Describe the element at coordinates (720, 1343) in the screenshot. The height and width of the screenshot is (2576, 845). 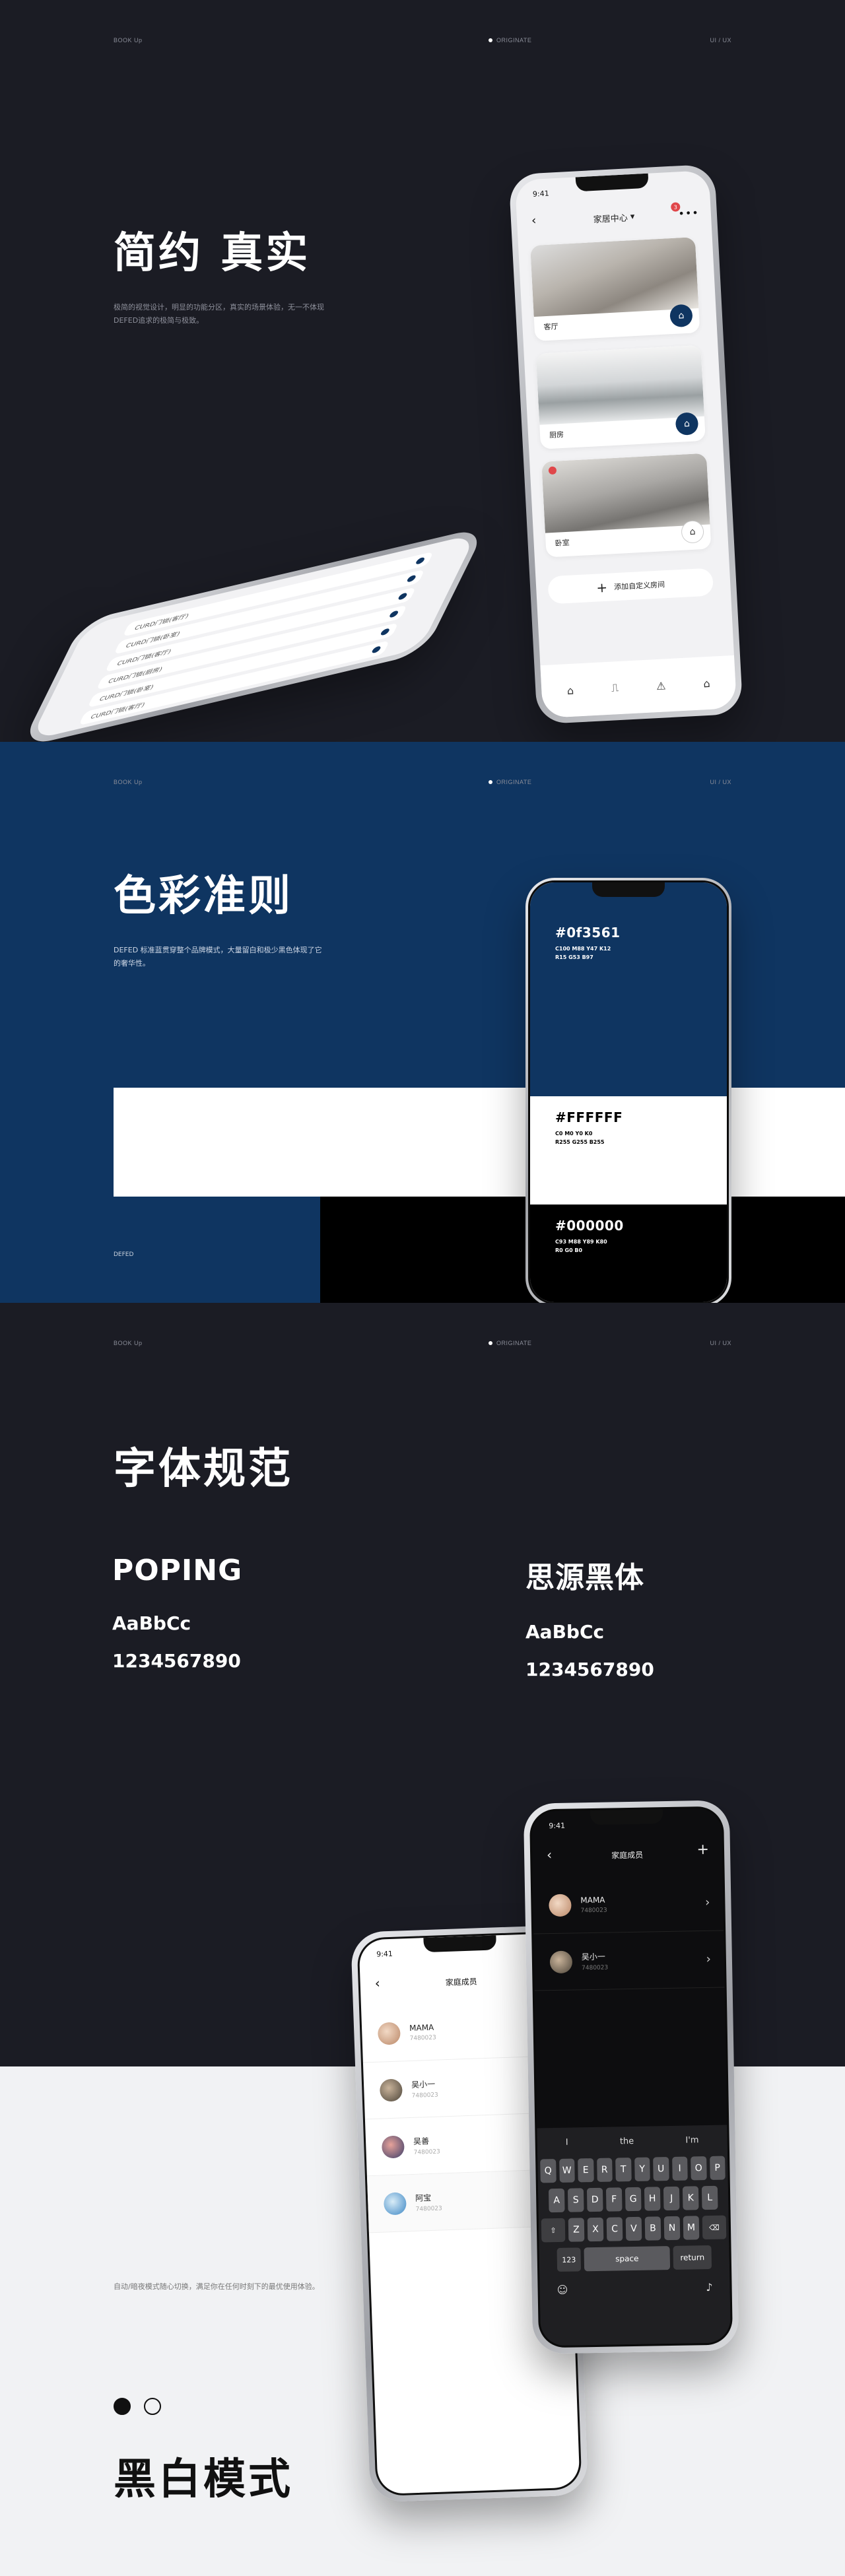
I see `meta-right: UI / UX` at that location.